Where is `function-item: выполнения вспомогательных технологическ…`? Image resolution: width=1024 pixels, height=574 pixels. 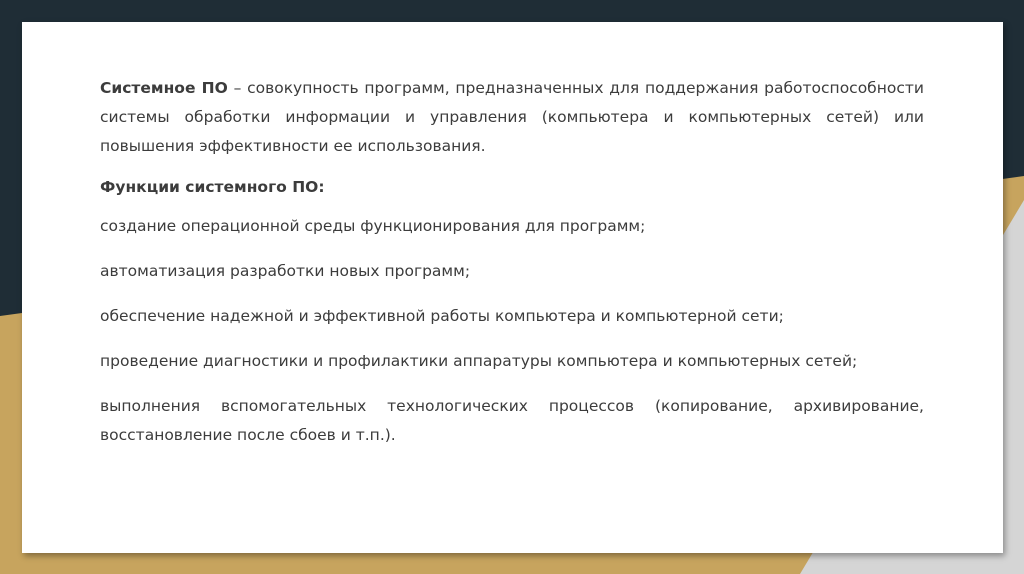 function-item: выполнения вспомогательных технологическ… is located at coordinates (512, 420).